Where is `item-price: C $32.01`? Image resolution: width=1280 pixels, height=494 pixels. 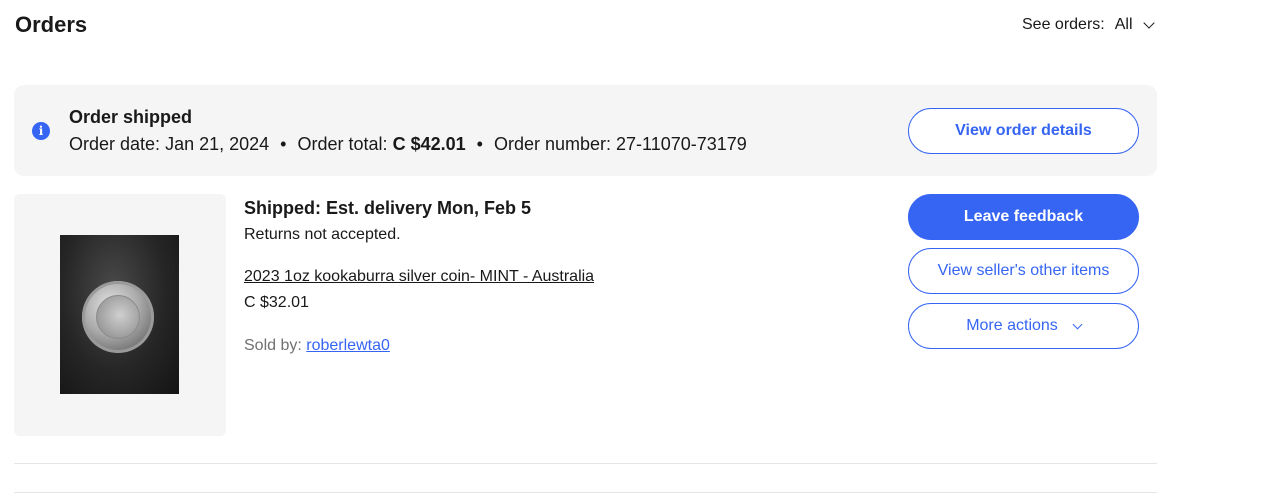
item-price: C $32.01 is located at coordinates (276, 302).